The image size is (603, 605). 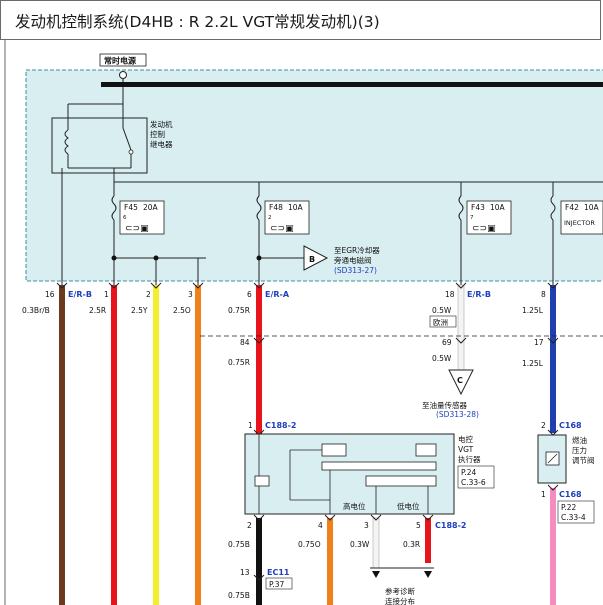 What do you see at coordinates (469, 472) in the screenshot?
I see `actuator-ref-1: P.24` at bounding box center [469, 472].